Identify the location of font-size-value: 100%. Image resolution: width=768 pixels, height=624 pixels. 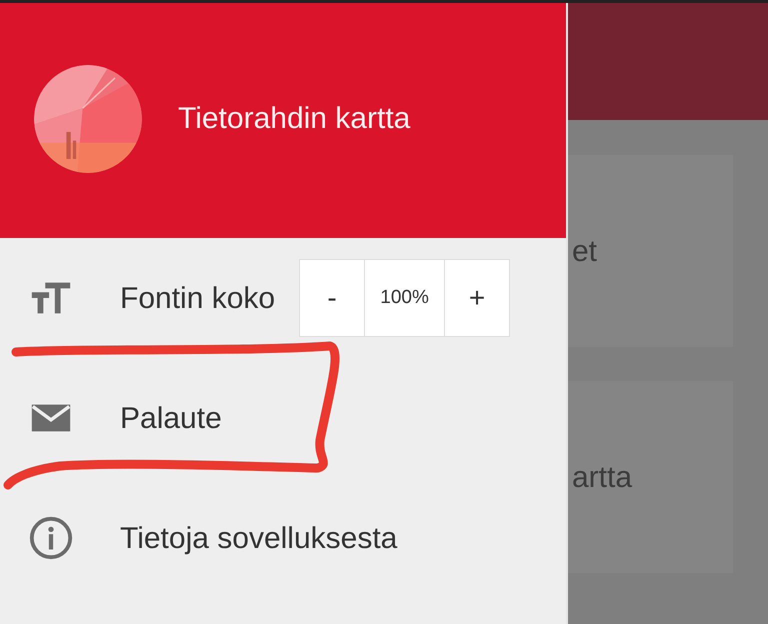
(404, 298).